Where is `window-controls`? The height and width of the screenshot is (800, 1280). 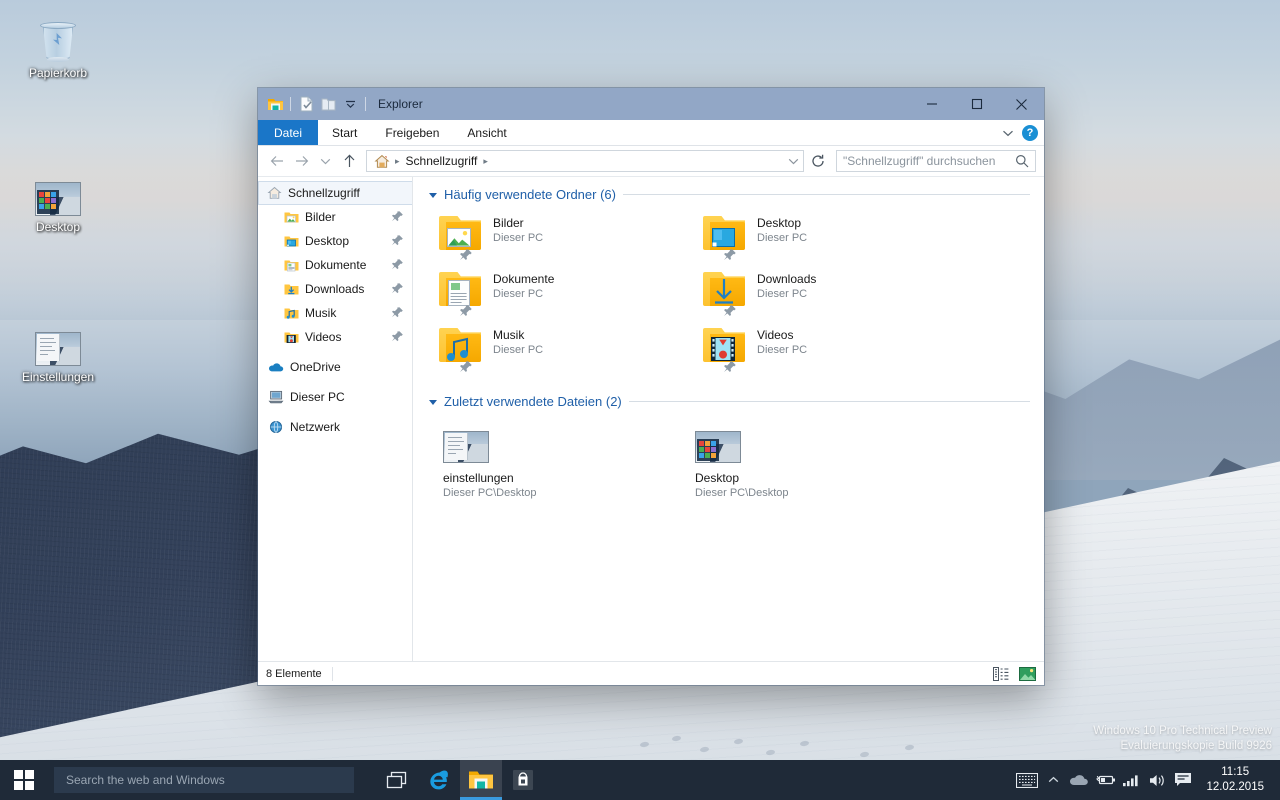
window-controls is located at coordinates (976, 104).